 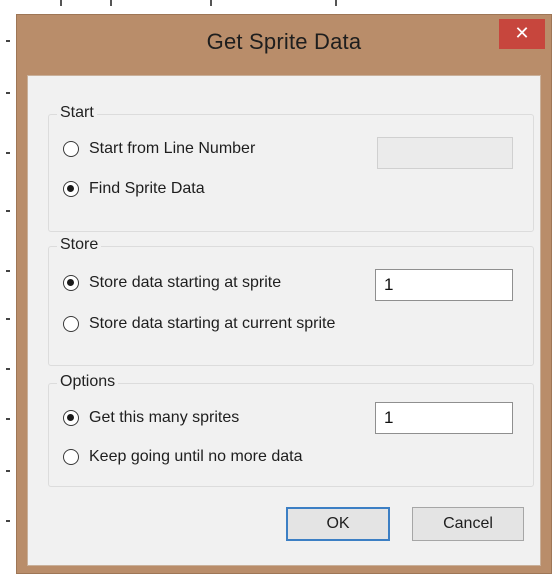 I want to click on store-at-current-sprite-option: Store data starting at current sprite, so click(x=199, y=324).